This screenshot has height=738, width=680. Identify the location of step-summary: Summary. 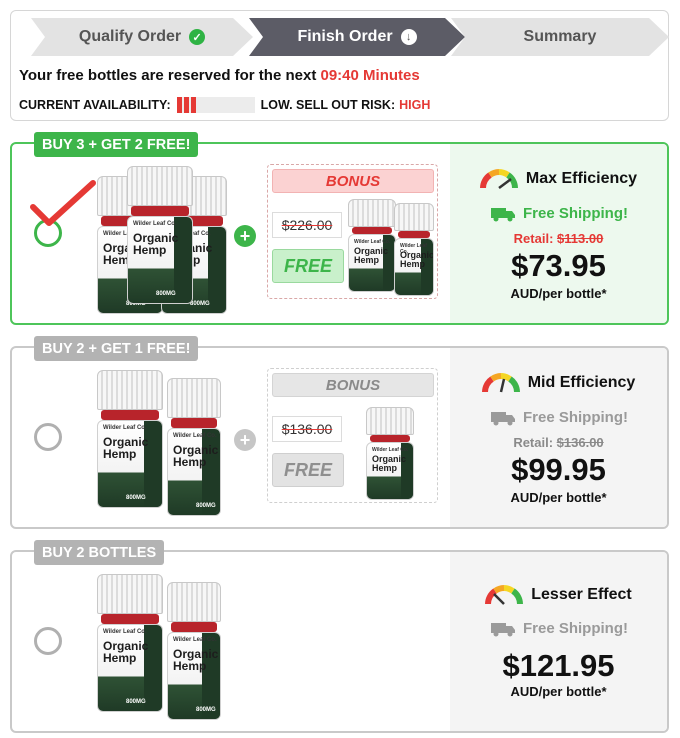
(560, 37).